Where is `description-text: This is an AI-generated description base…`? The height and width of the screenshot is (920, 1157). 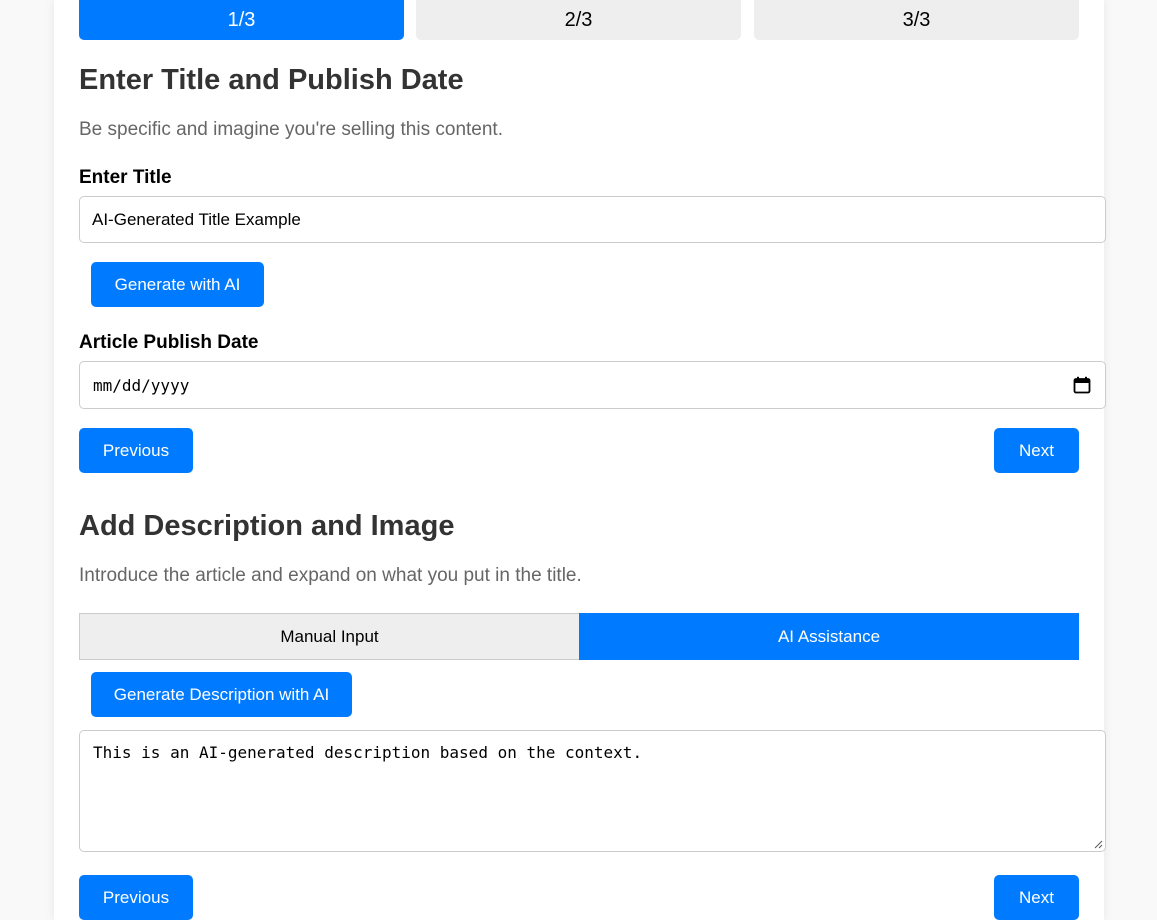 description-text: This is an AI-generated description base… is located at coordinates (368, 752).